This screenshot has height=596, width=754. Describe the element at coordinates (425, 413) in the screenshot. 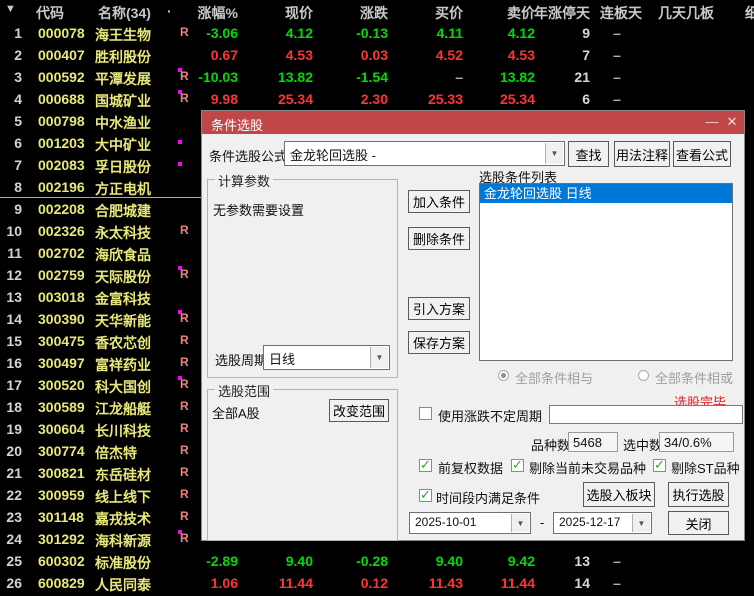

I see `checkbox-uncertain-period` at that location.